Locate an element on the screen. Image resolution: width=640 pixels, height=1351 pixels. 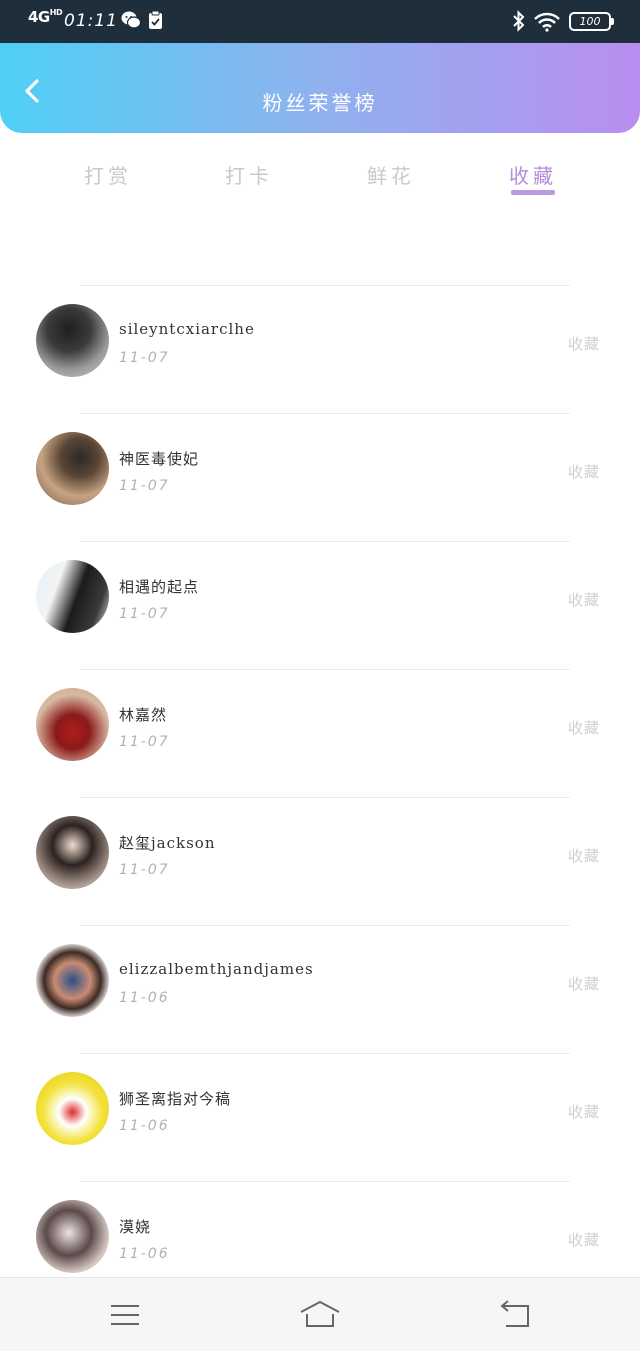
active-tab-indicator is located at coordinates (533, 192).